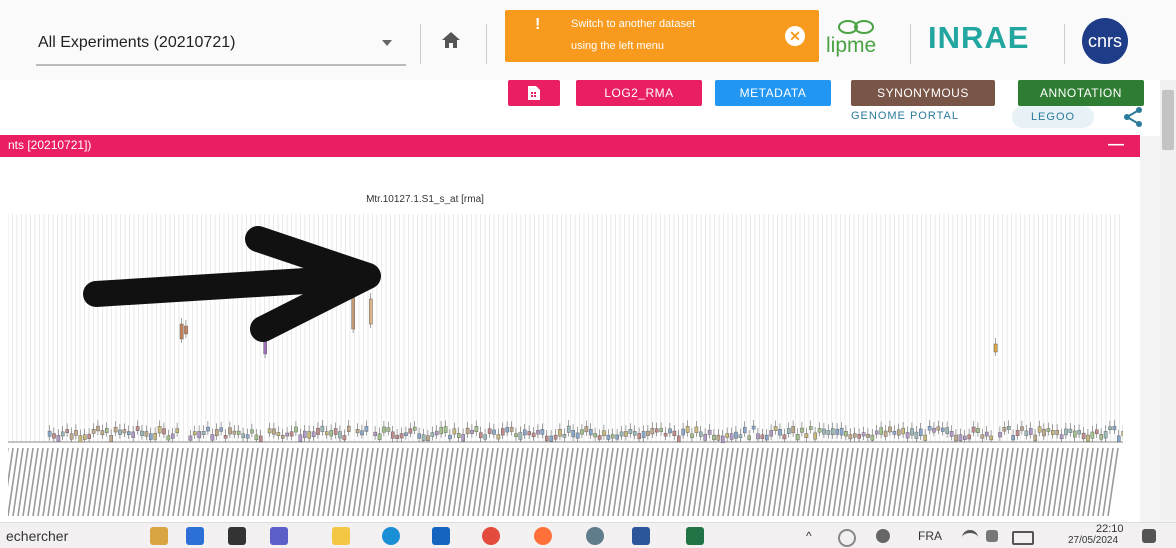  I want to click on sync-icon, so click(847, 538).